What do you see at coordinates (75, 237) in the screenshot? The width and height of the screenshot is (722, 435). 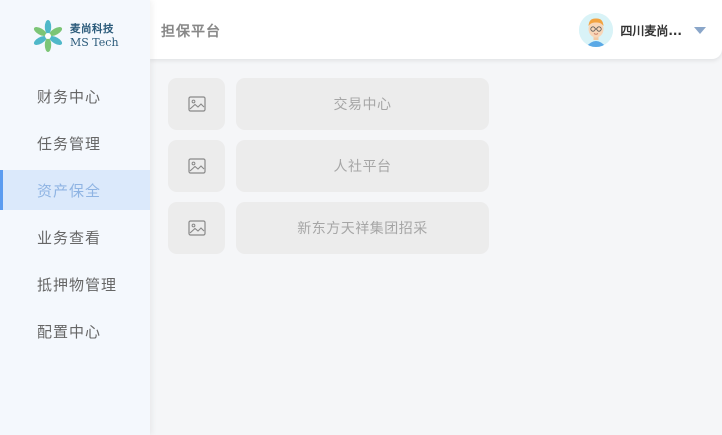 I see `menu-item-business-view: 业务查看` at bounding box center [75, 237].